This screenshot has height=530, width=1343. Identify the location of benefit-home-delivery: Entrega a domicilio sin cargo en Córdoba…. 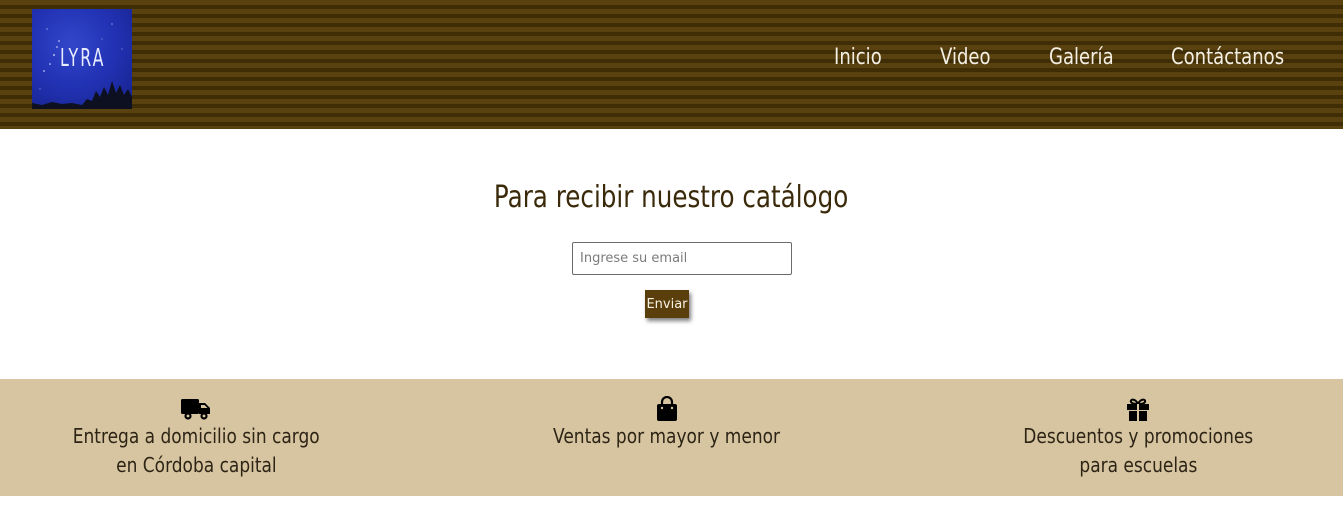
(196, 438).